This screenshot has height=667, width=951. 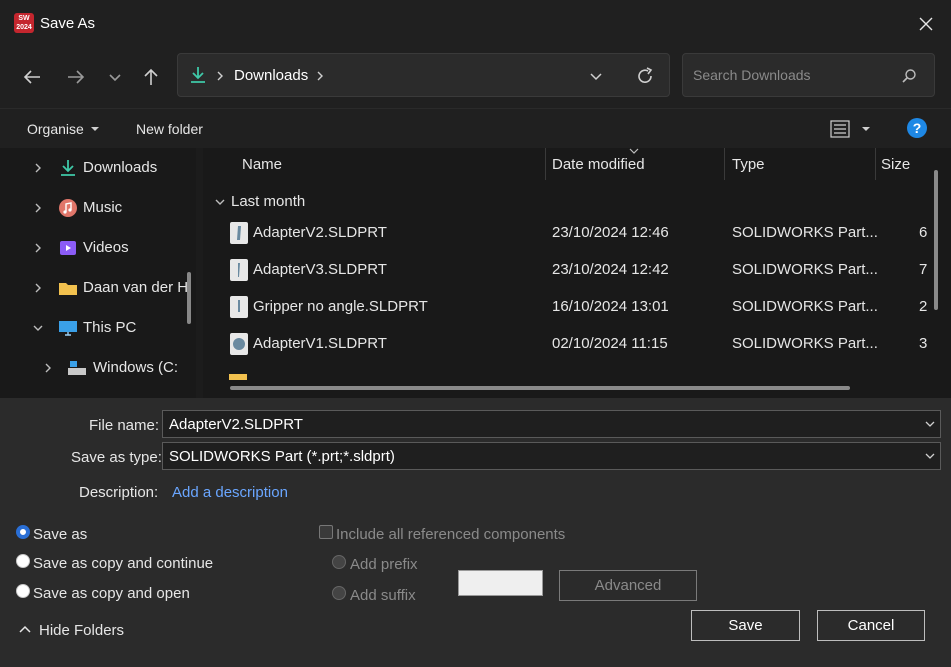 What do you see at coordinates (598, 164) in the screenshot?
I see `column-header-date: Date modified` at bounding box center [598, 164].